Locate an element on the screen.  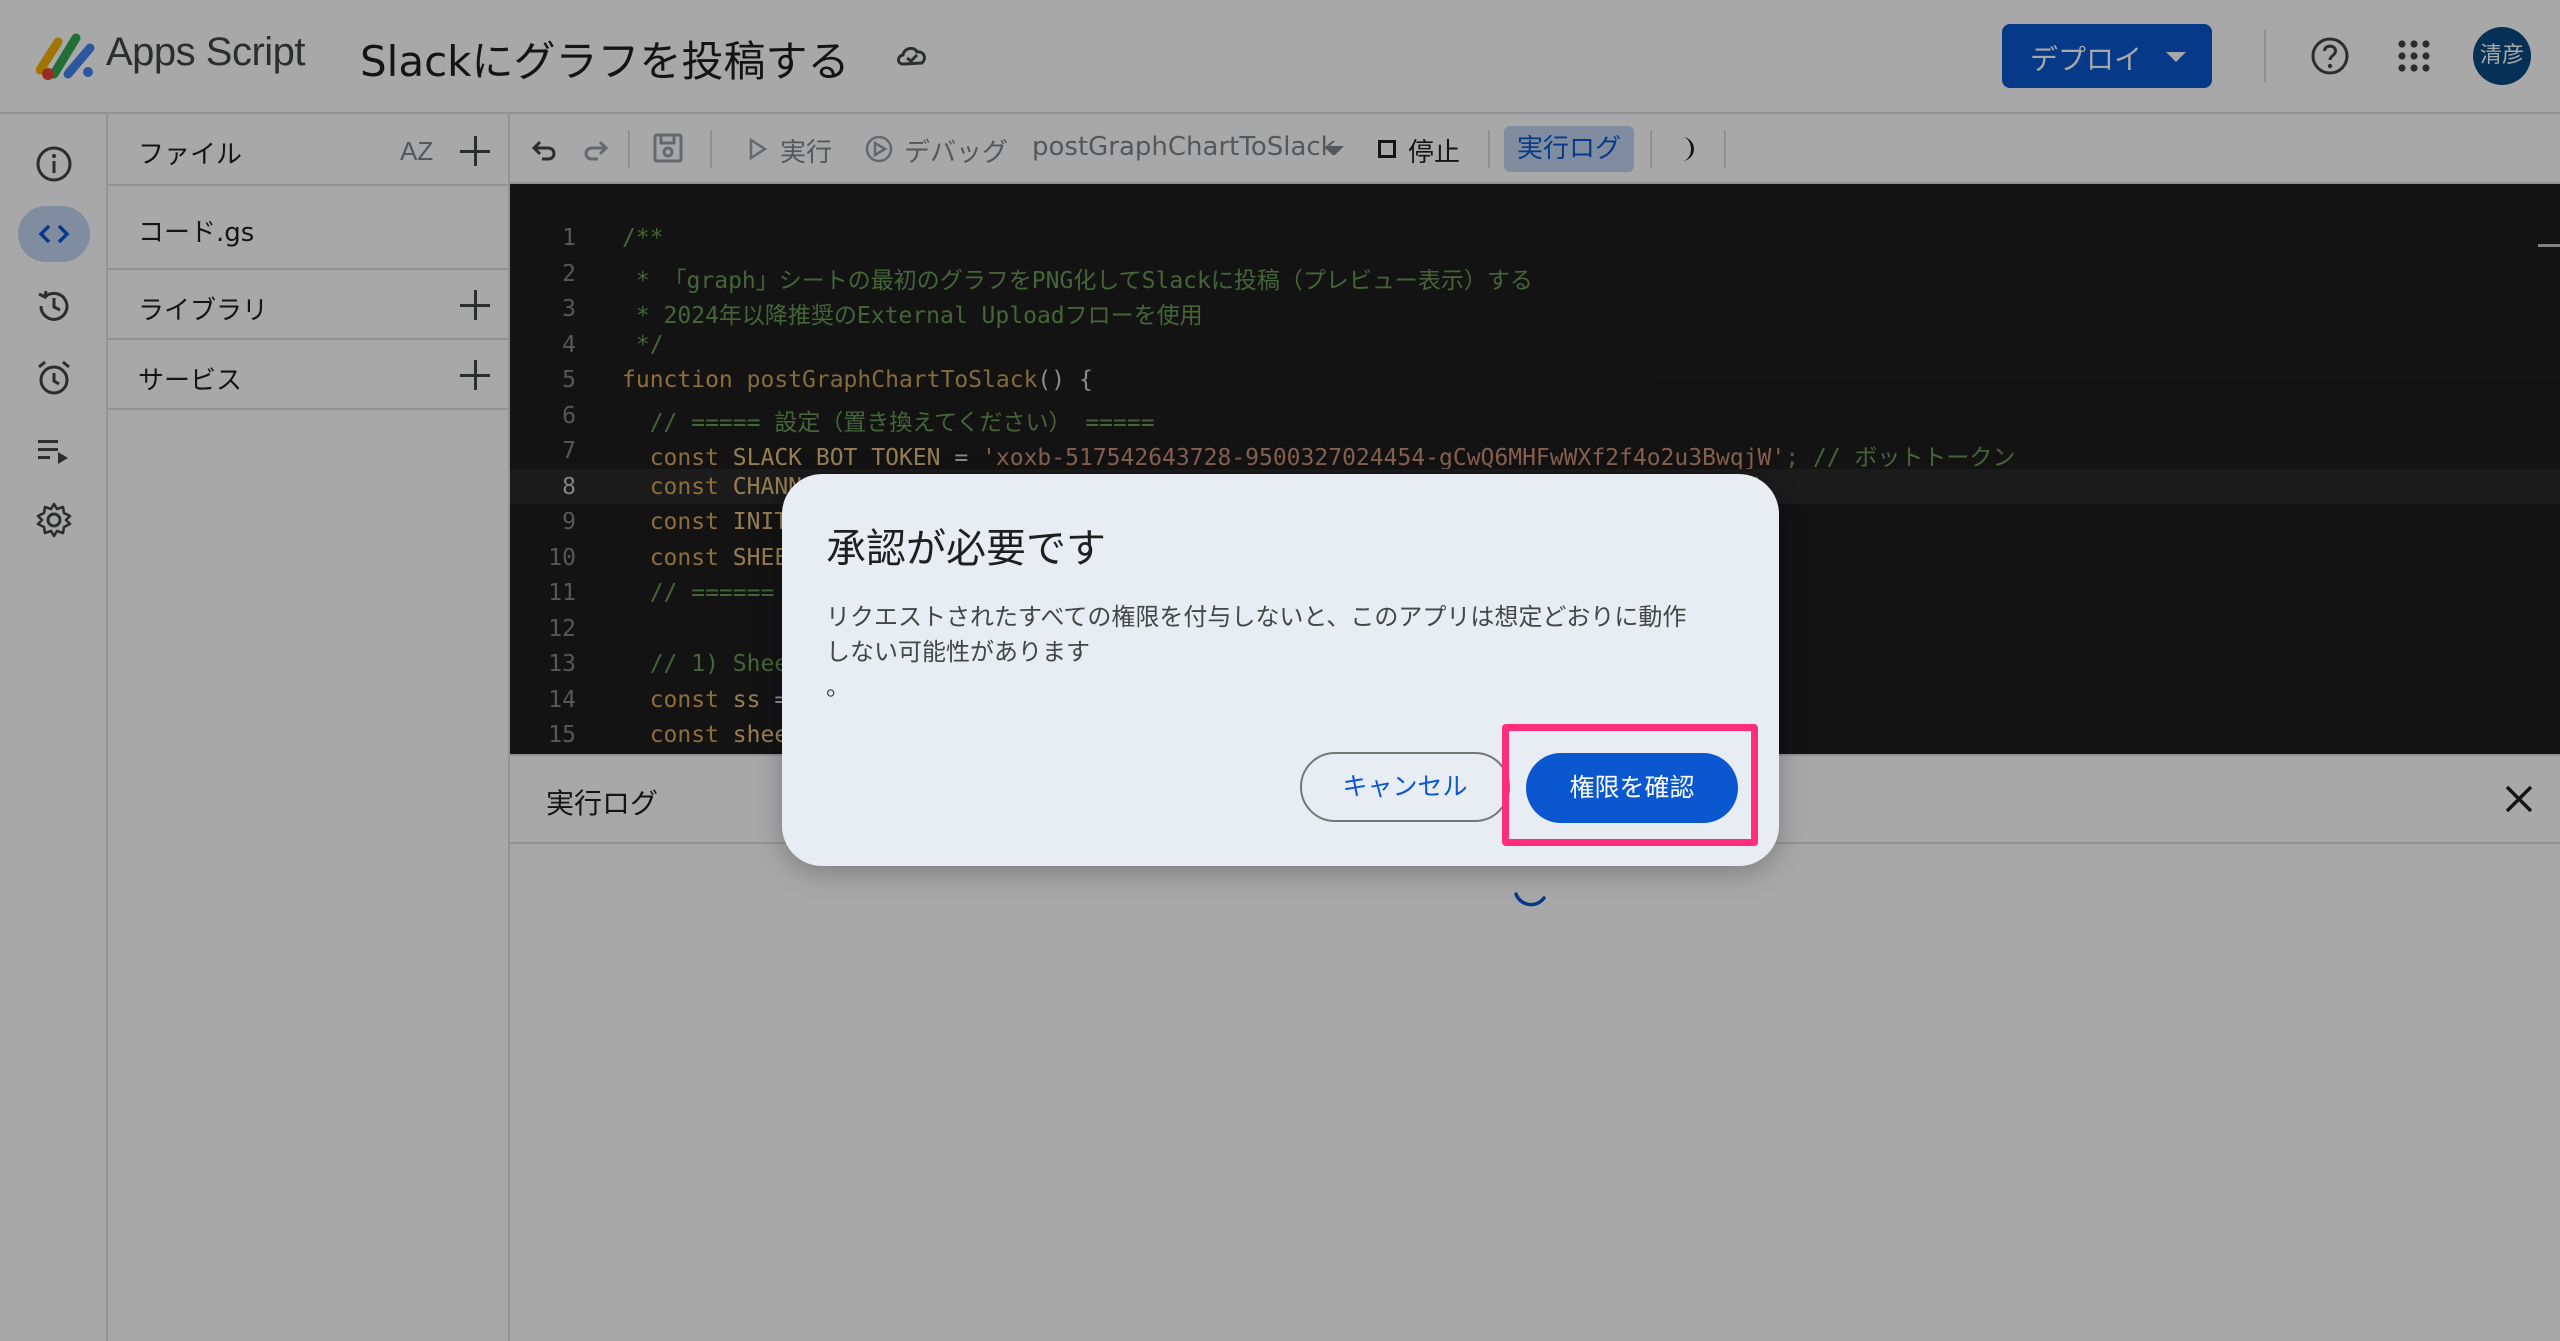
dialog-body-line: 。 is located at coordinates (838, 687).